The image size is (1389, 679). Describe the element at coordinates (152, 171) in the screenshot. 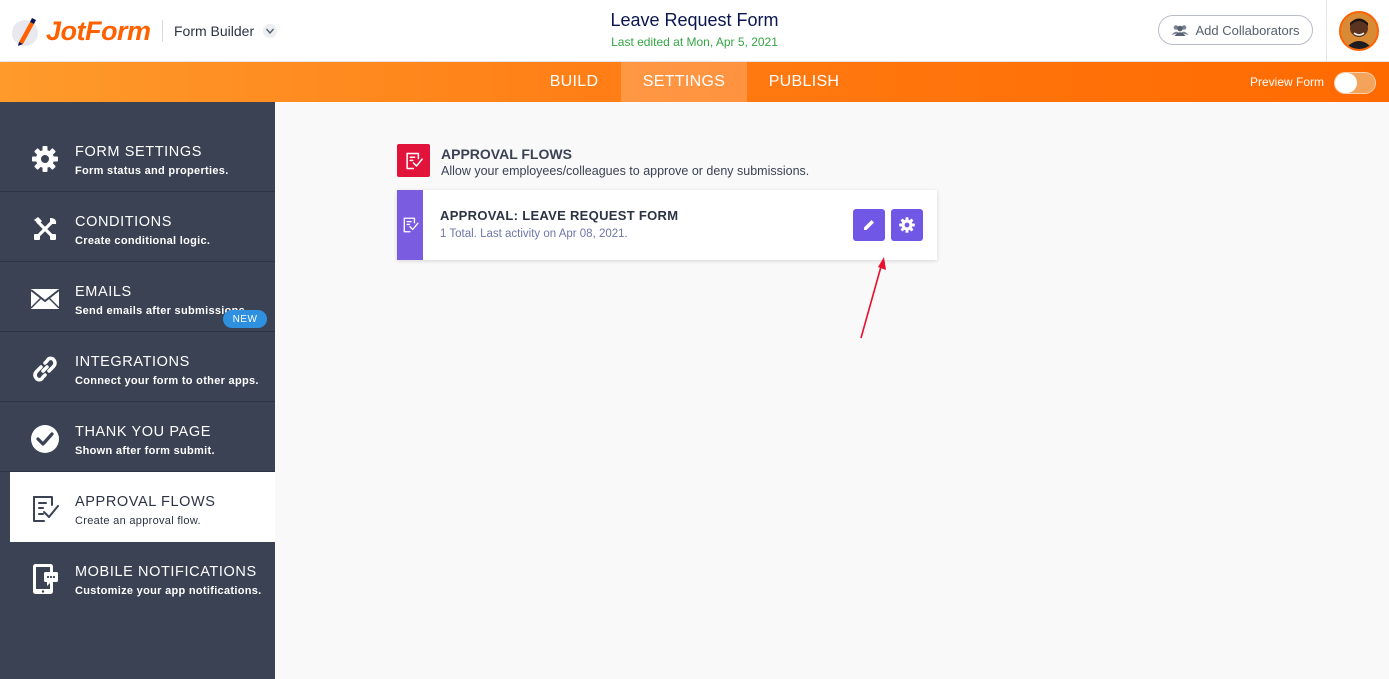

I see `sidebar-item-subtitle: Form status and properties.` at that location.